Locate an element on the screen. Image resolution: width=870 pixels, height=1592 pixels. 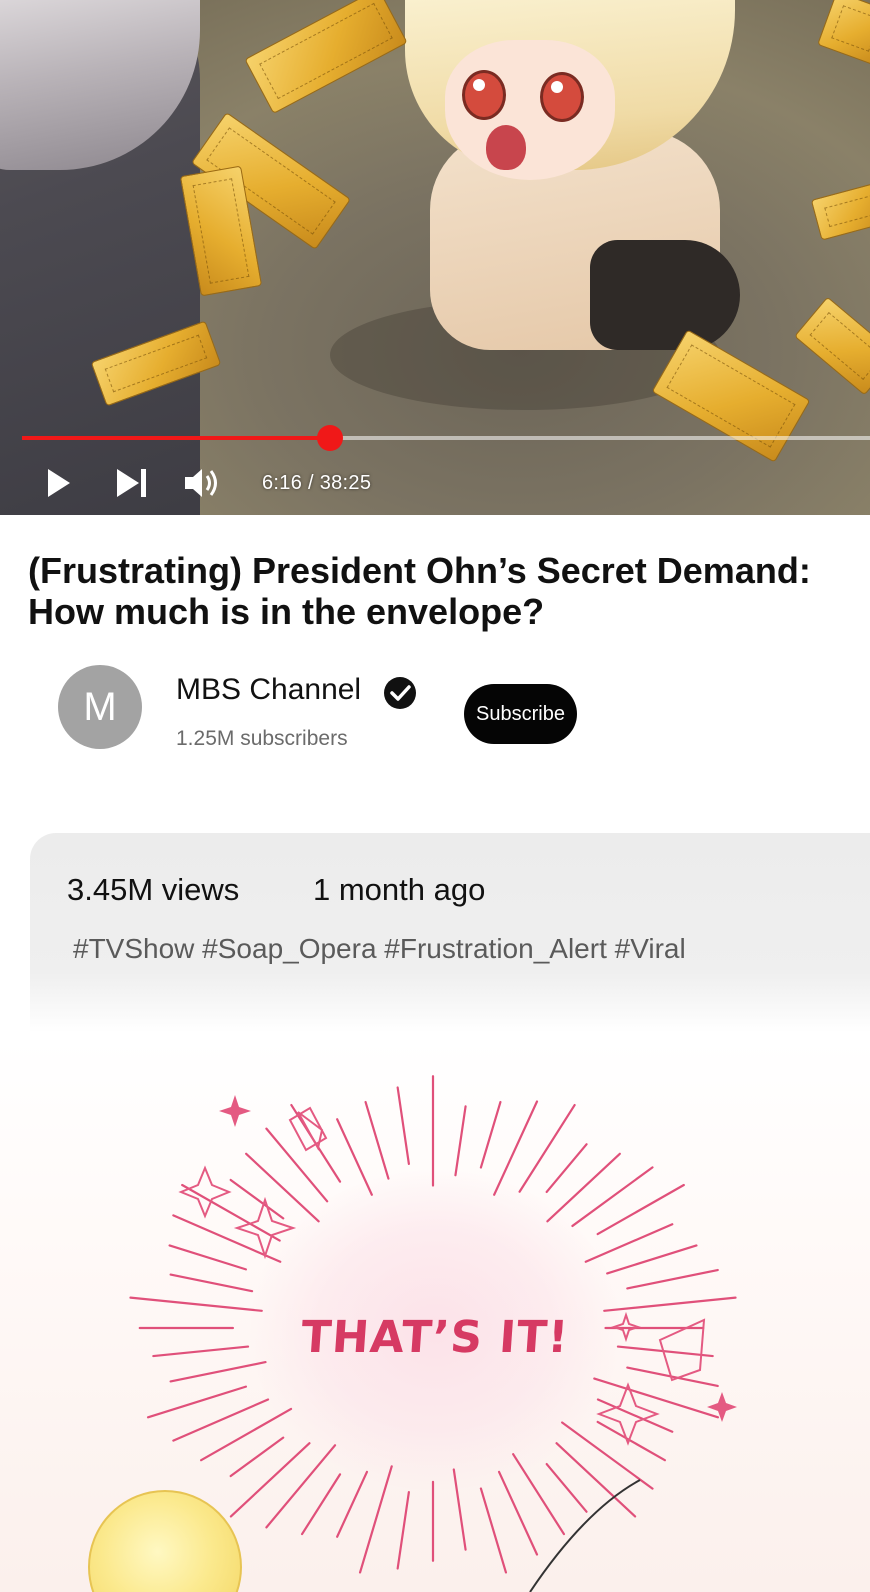
next-icon is located at coordinates (131, 483).